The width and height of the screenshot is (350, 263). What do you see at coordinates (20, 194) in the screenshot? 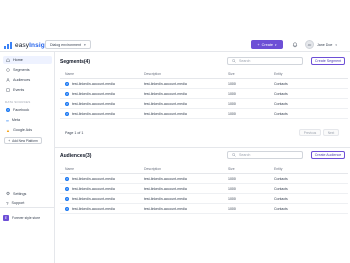
I see `sidebar-item-label: Settings` at bounding box center [20, 194].